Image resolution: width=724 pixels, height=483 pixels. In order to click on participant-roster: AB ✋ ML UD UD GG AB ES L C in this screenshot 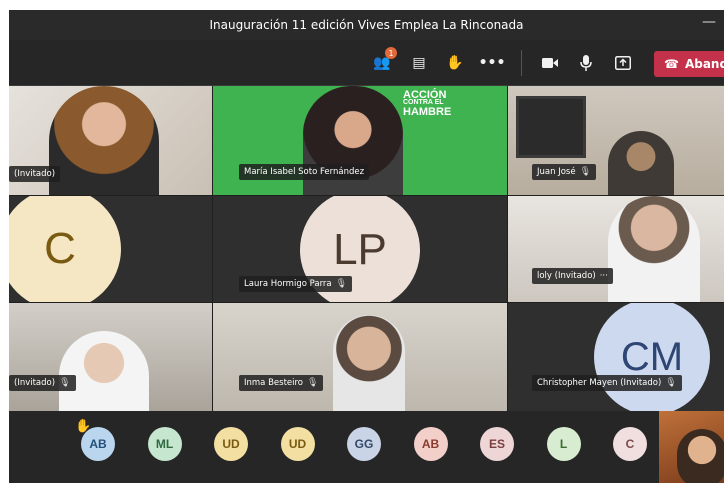, I will do `click(366, 447)`.